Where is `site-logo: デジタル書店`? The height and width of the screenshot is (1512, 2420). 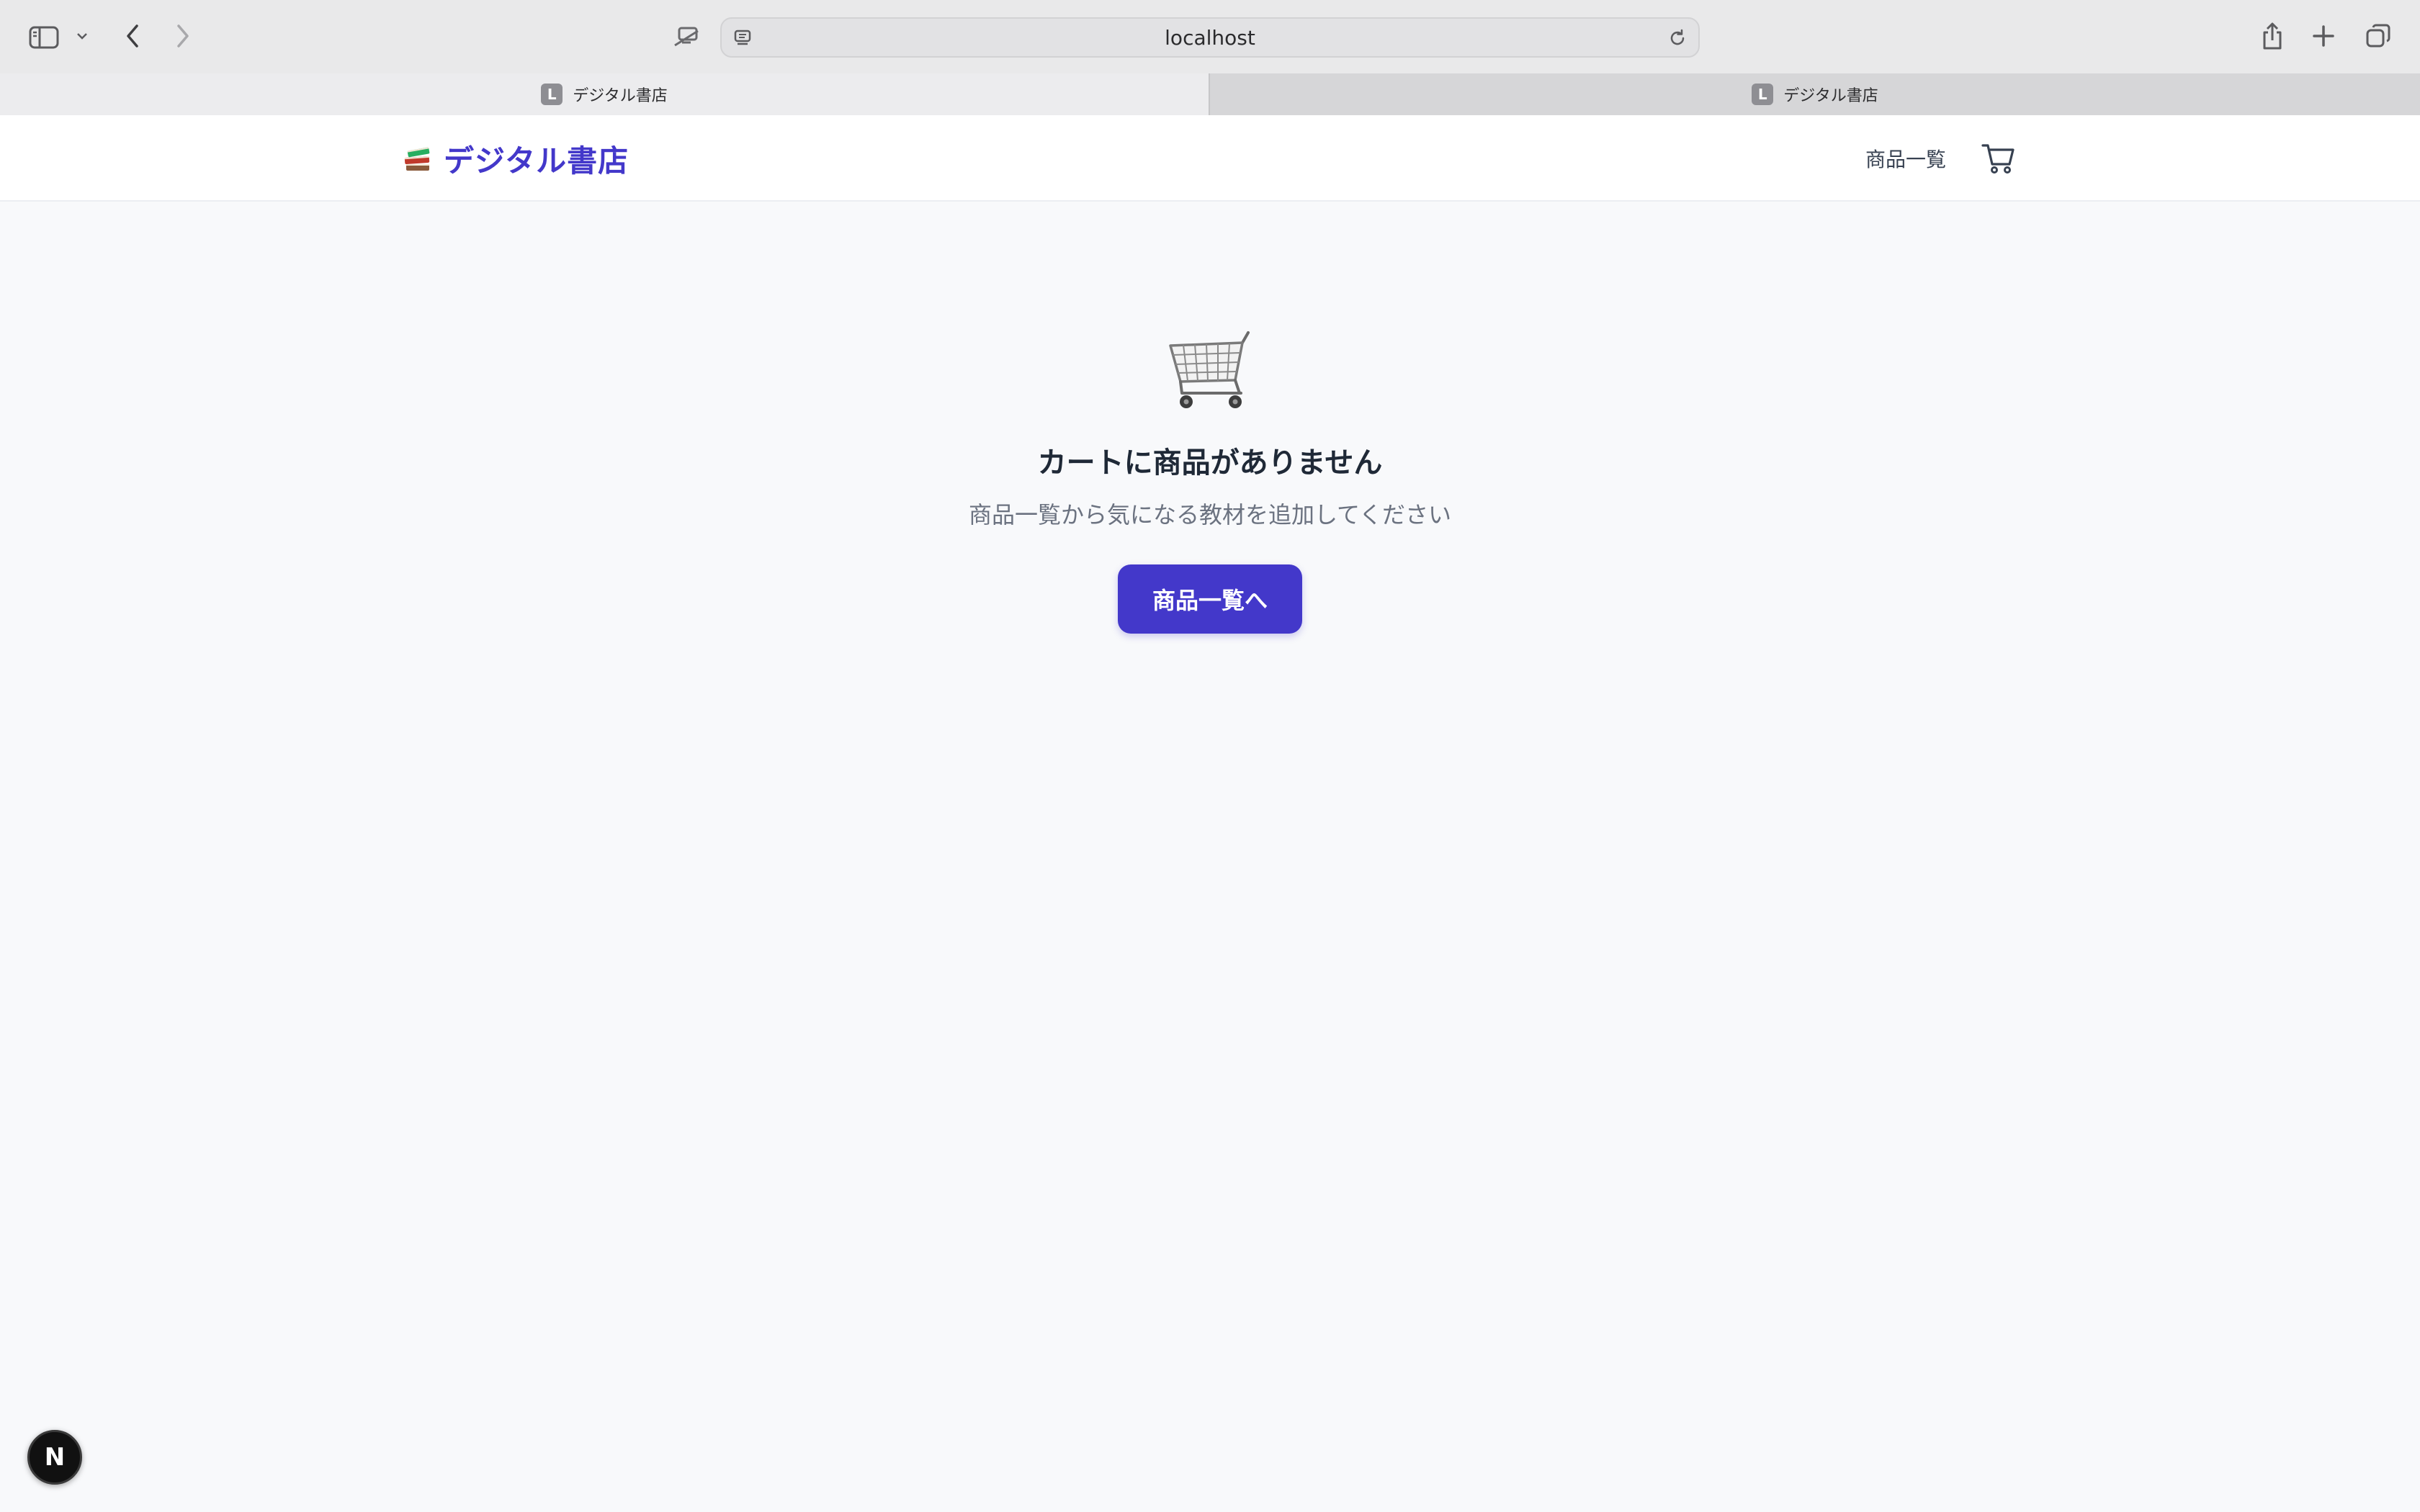 site-logo: デジタル書店 is located at coordinates (515, 158).